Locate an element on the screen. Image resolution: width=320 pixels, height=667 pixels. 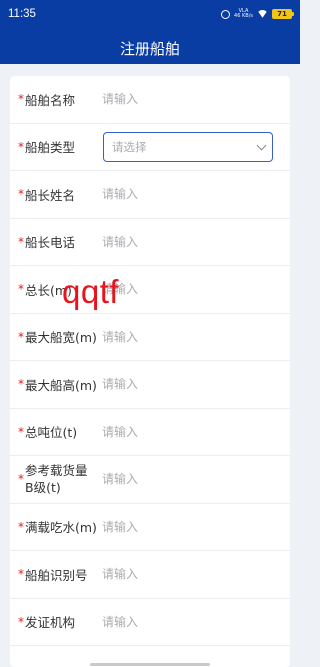
captain-phone-input is located at coordinates (187, 241).